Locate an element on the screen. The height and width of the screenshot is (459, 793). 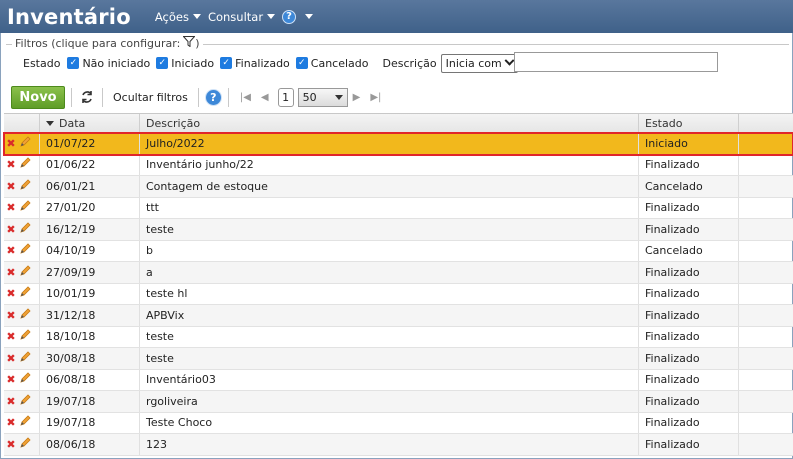
funnel-icon is located at coordinates (189, 43).